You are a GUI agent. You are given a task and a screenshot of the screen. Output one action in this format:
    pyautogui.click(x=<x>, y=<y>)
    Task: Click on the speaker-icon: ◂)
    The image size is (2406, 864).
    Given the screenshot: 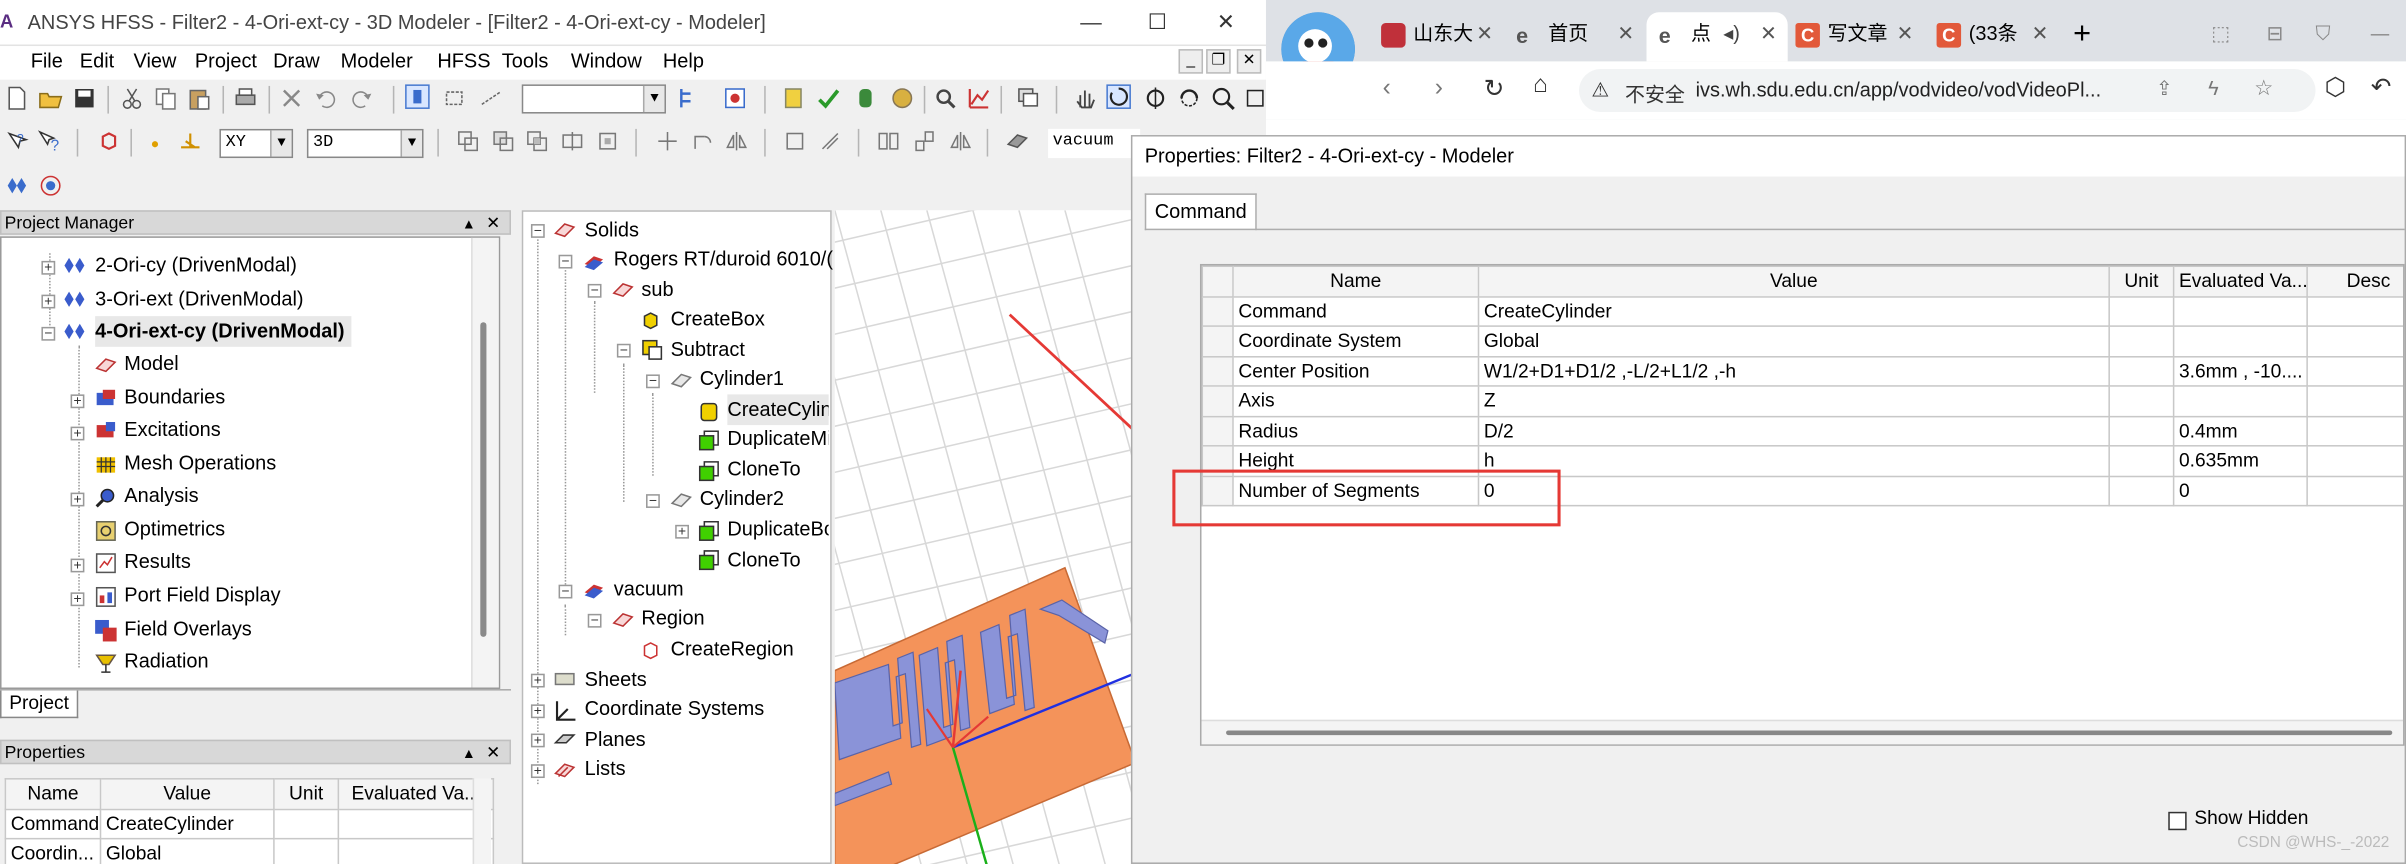 What is the action you would take?
    pyautogui.click(x=1731, y=33)
    